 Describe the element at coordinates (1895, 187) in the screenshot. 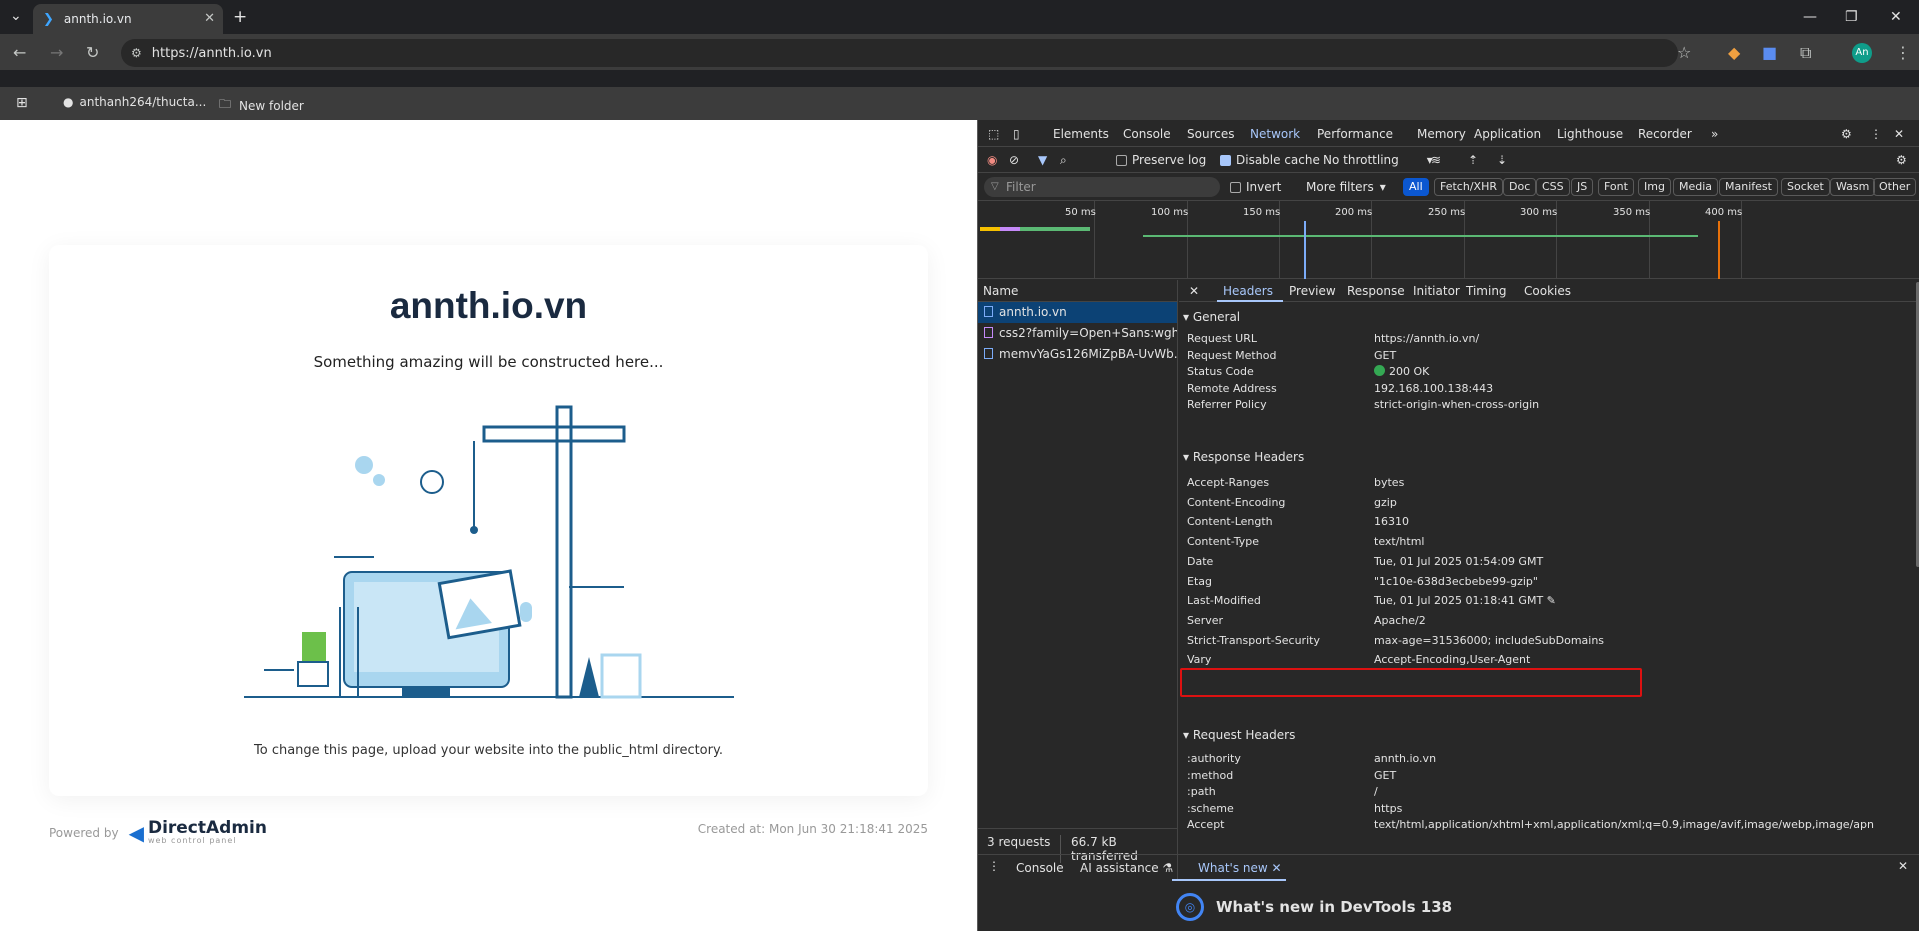

I see `chip-other: Other` at that location.